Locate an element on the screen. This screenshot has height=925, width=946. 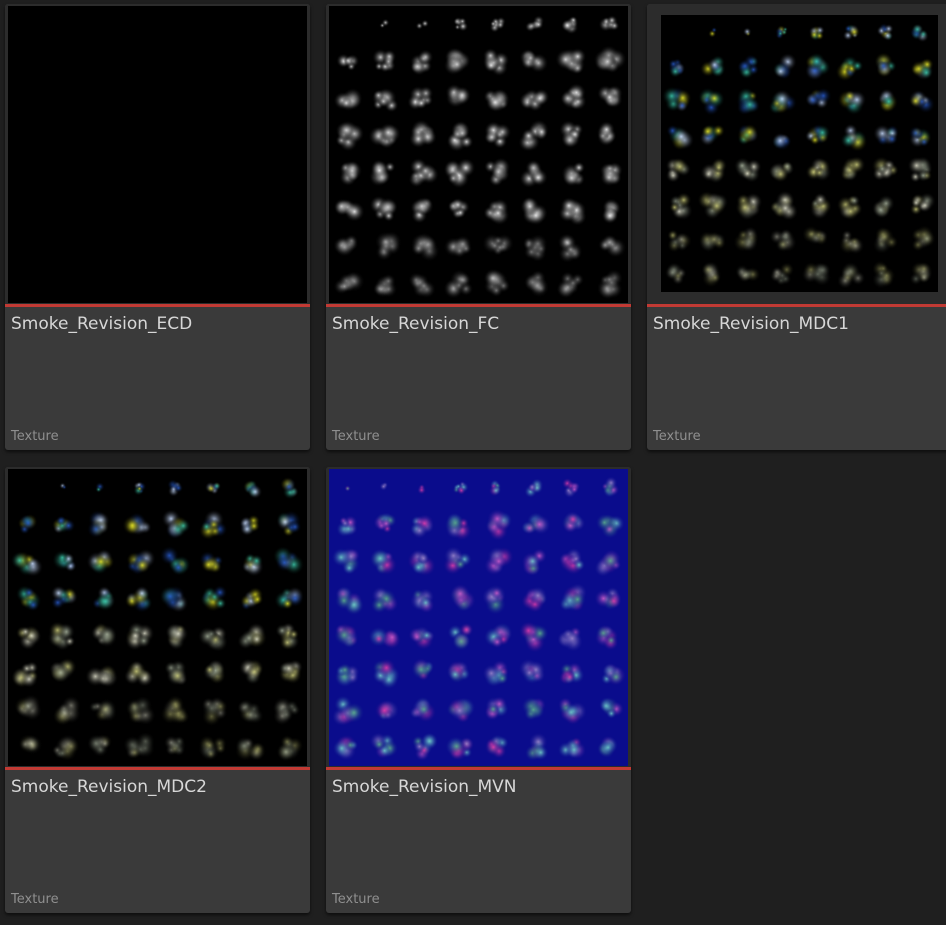
asset-name: Smoke_Revision_ECD is located at coordinates (102, 324).